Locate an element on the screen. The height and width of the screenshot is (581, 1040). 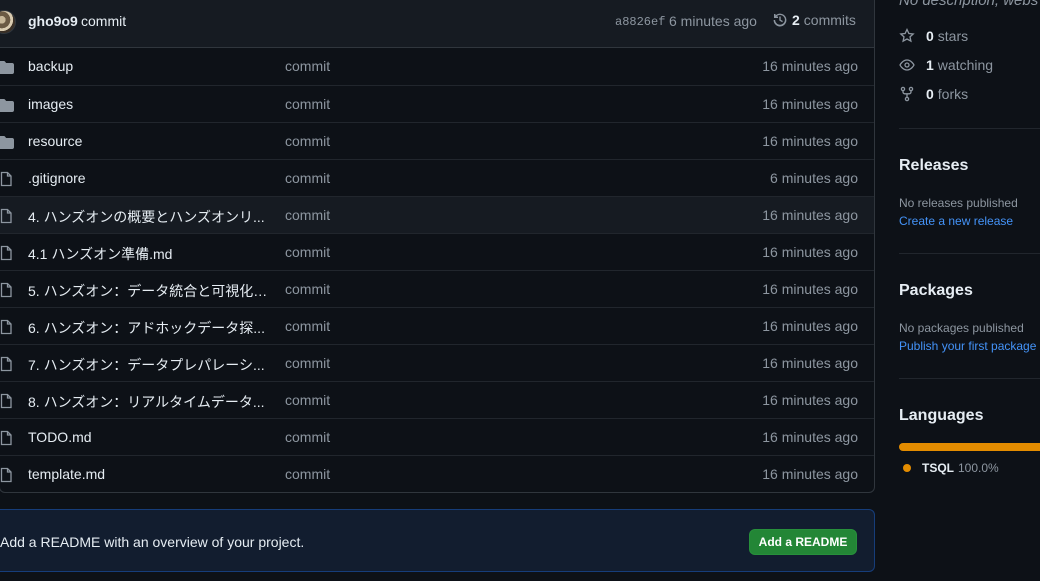
language-bar is located at coordinates (969, 447).